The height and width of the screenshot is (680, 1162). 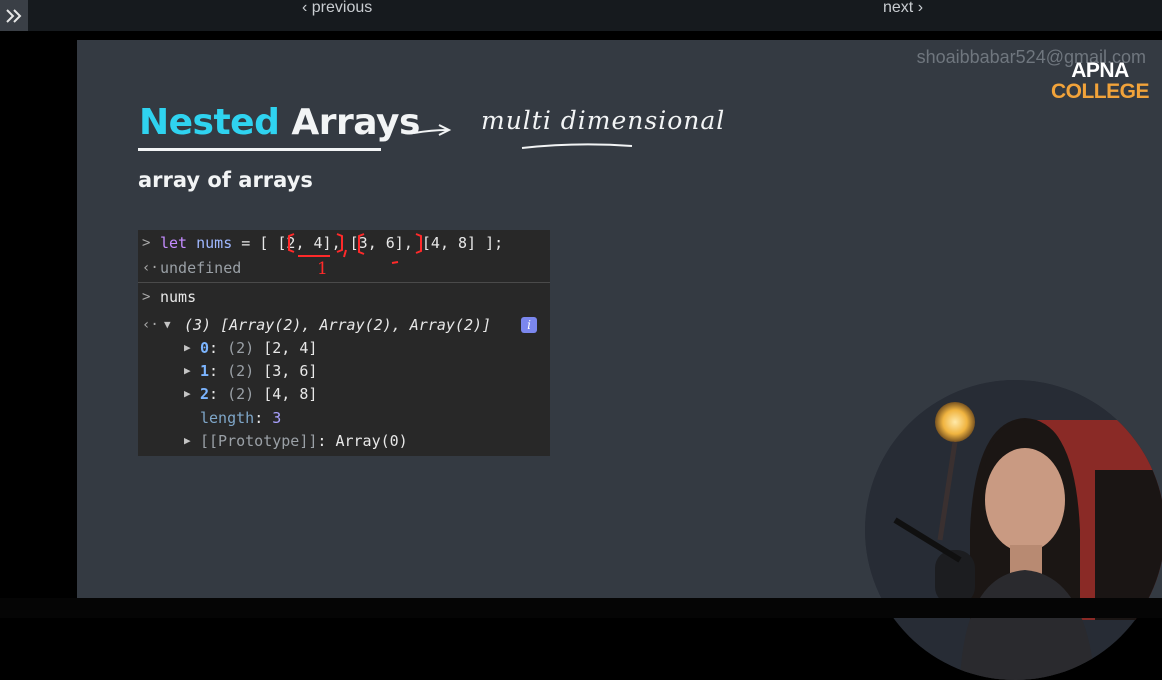 What do you see at coordinates (290, 371) in the screenshot?
I see `item-value: [3, 6]` at bounding box center [290, 371].